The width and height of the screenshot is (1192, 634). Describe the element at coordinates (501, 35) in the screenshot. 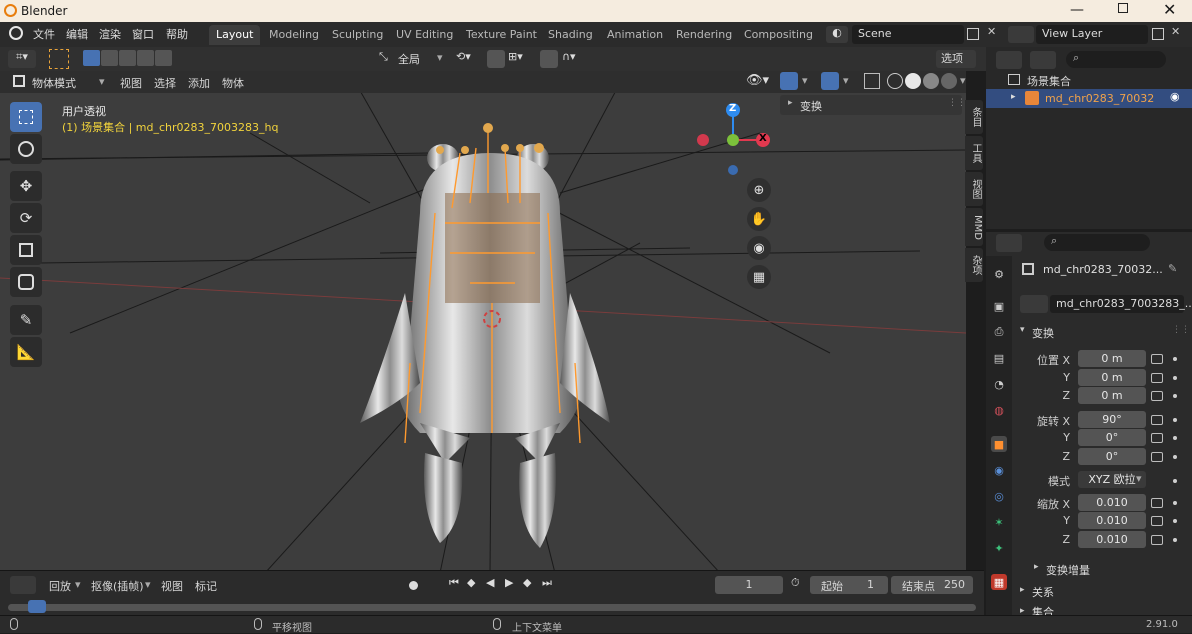

I see `tab-texture-paint: Texture Paint` at that location.